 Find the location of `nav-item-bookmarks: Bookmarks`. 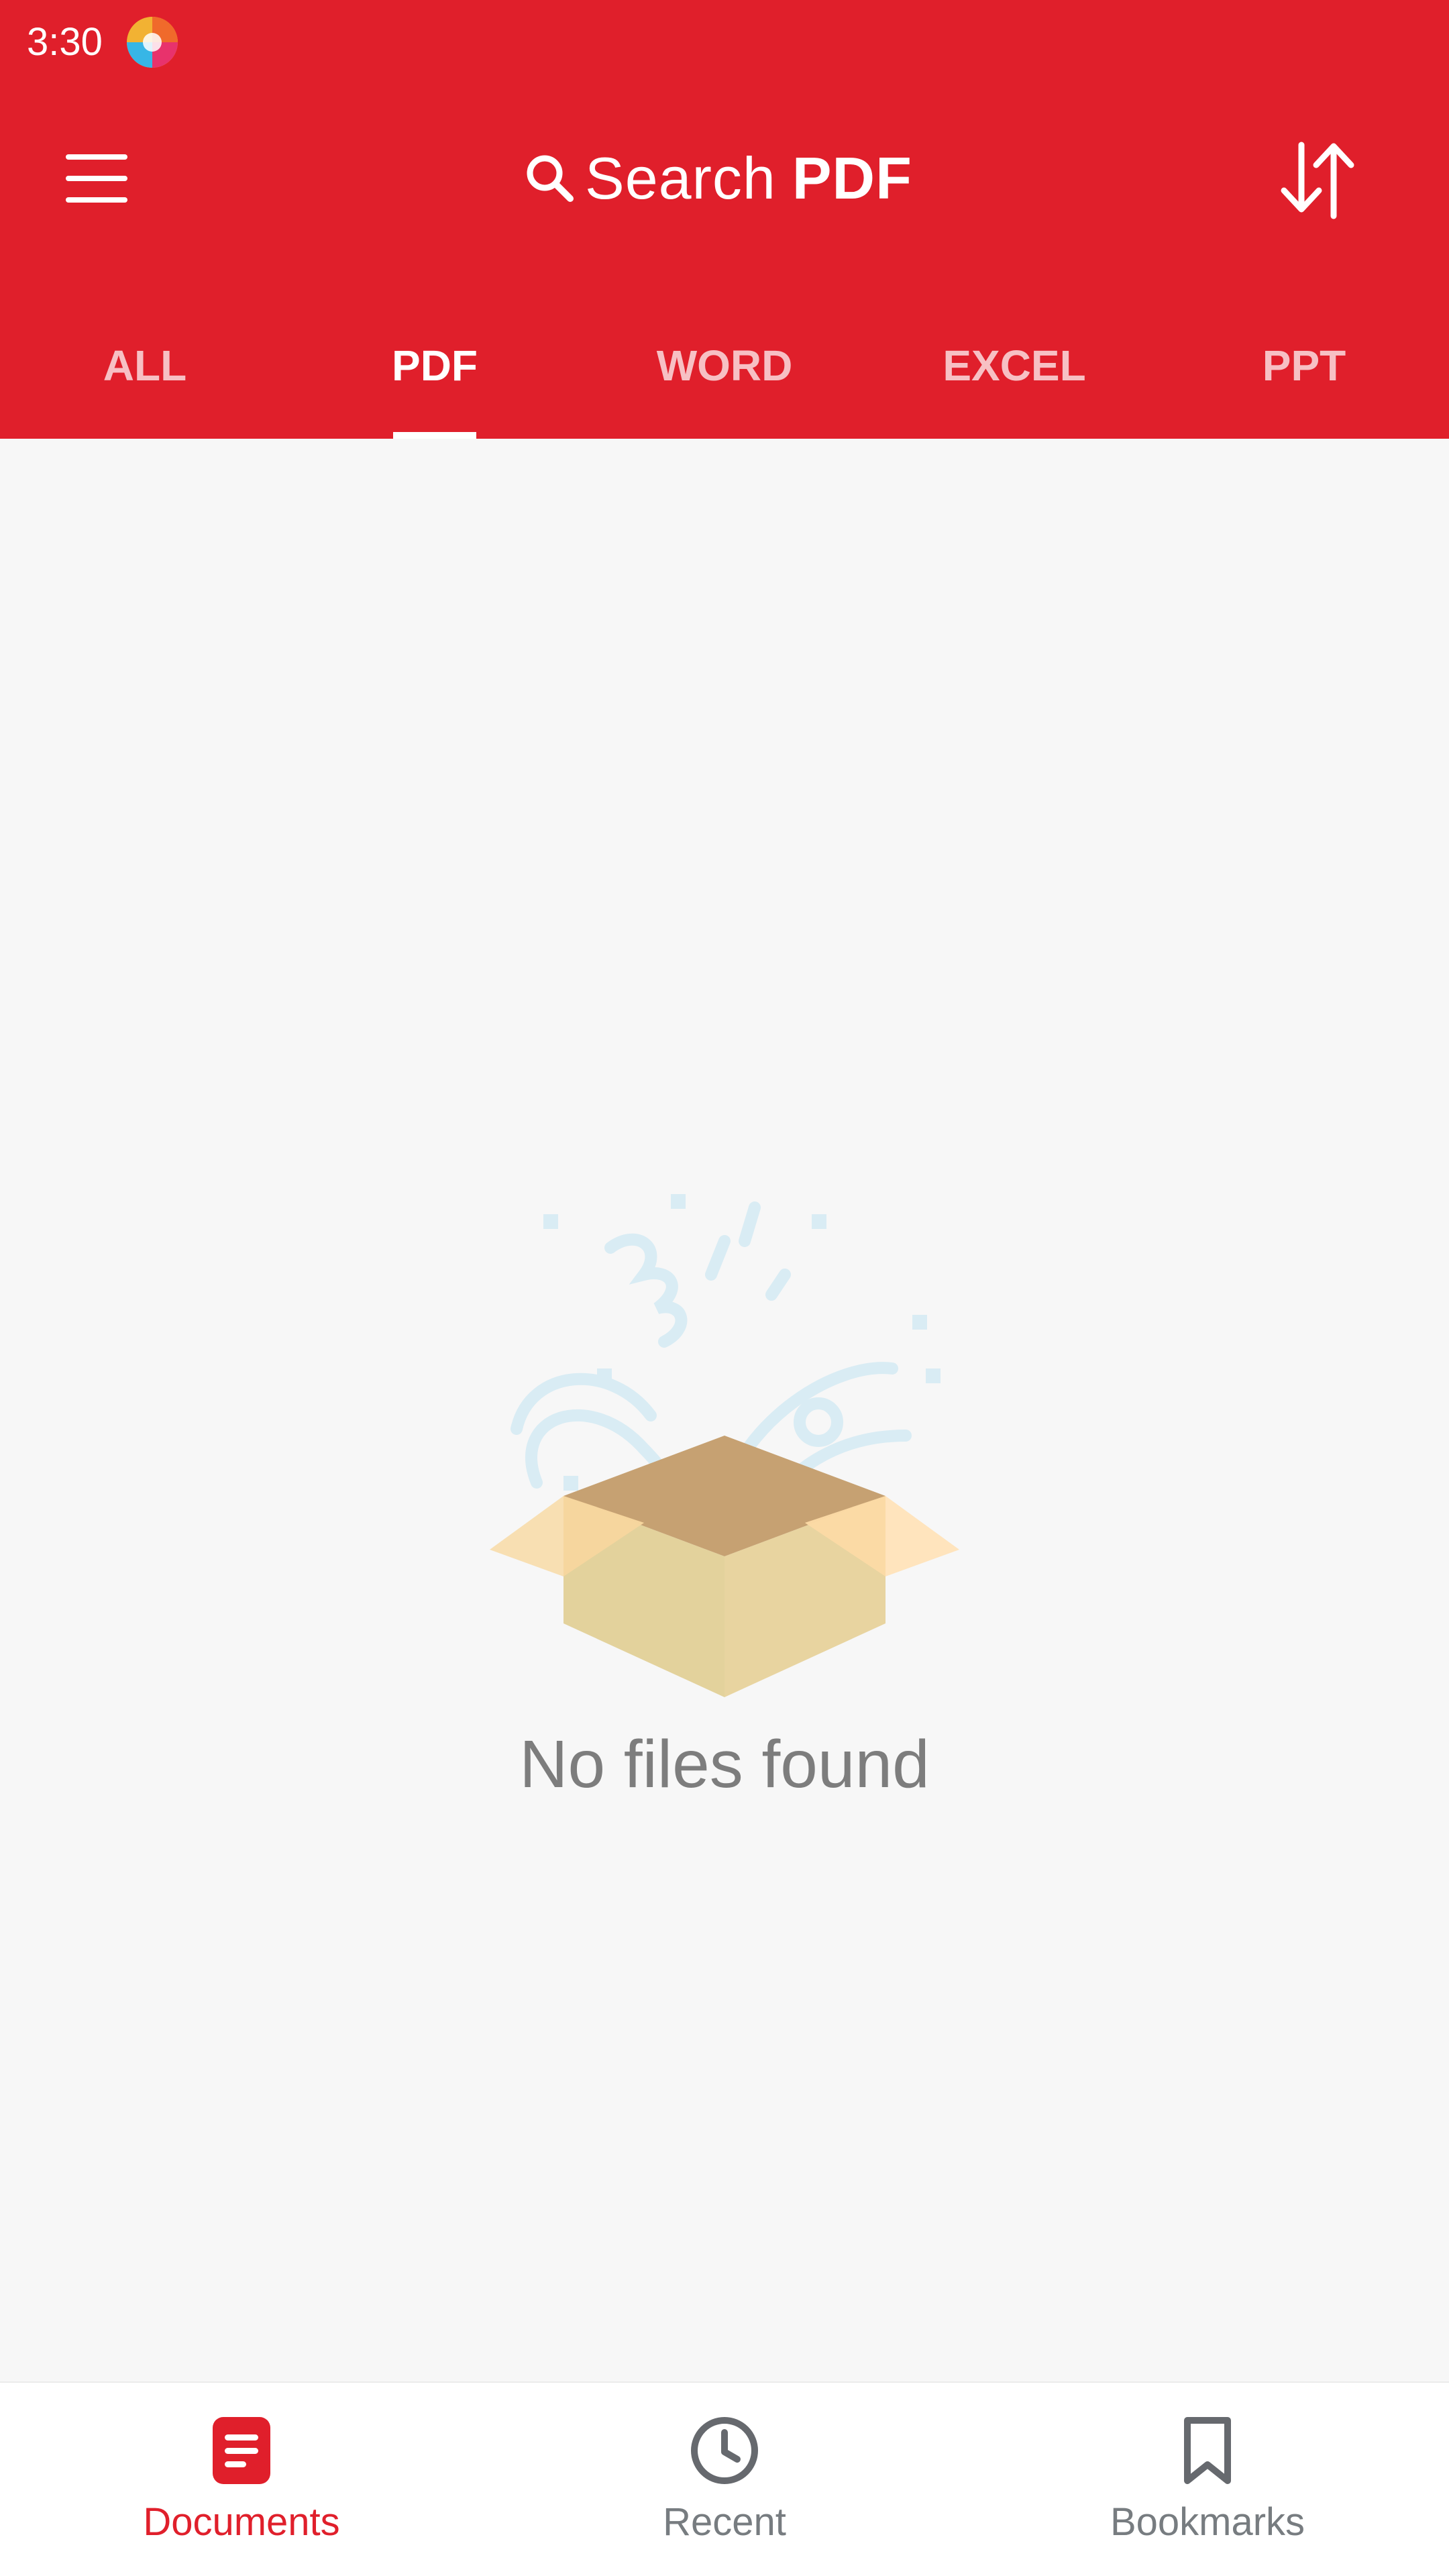

nav-item-bookmarks: Bookmarks is located at coordinates (1207, 2479).